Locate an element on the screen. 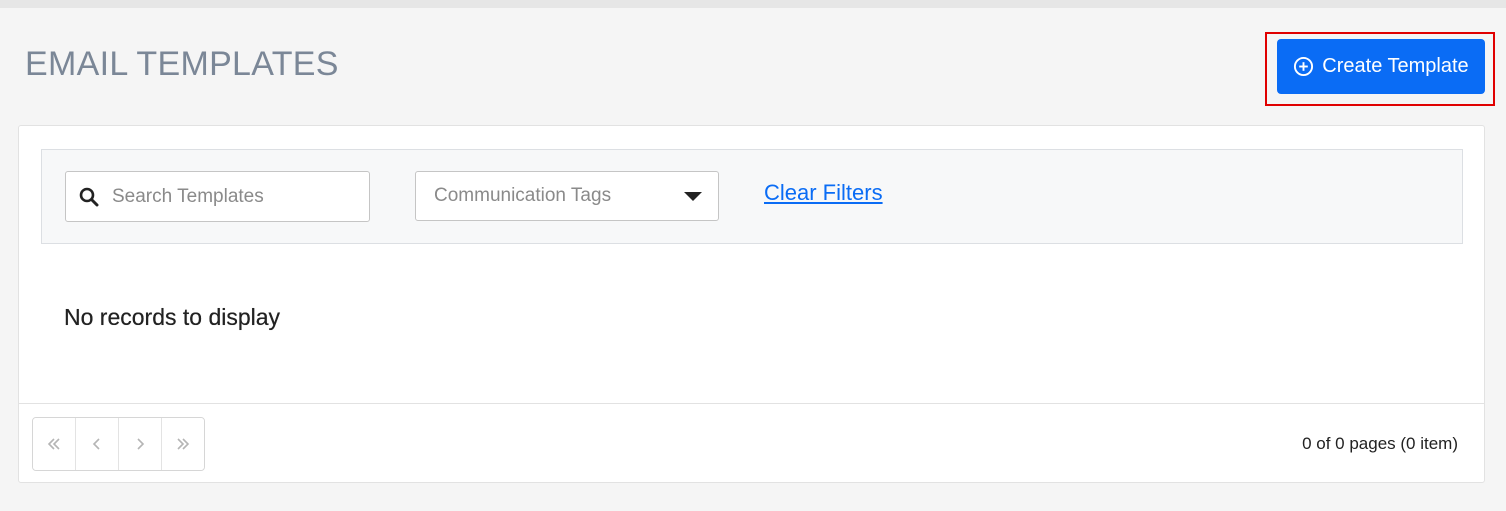 The height and width of the screenshot is (511, 1506). chevron-right-icon is located at coordinates (141, 444).